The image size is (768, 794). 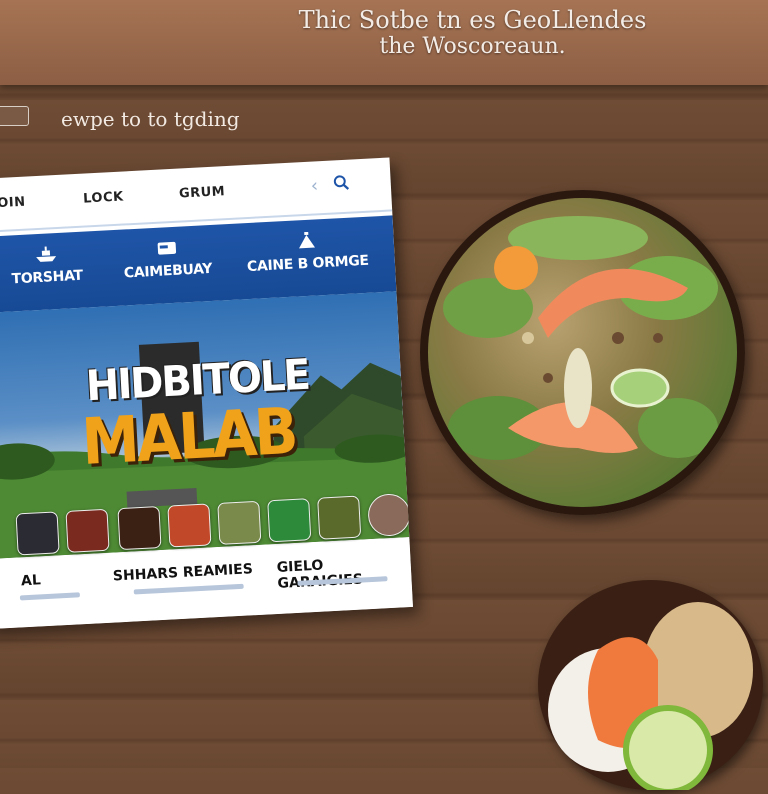 What do you see at coordinates (472, 46) in the screenshot?
I see `banner-title-line2: the Woscoreaun.` at bounding box center [472, 46].